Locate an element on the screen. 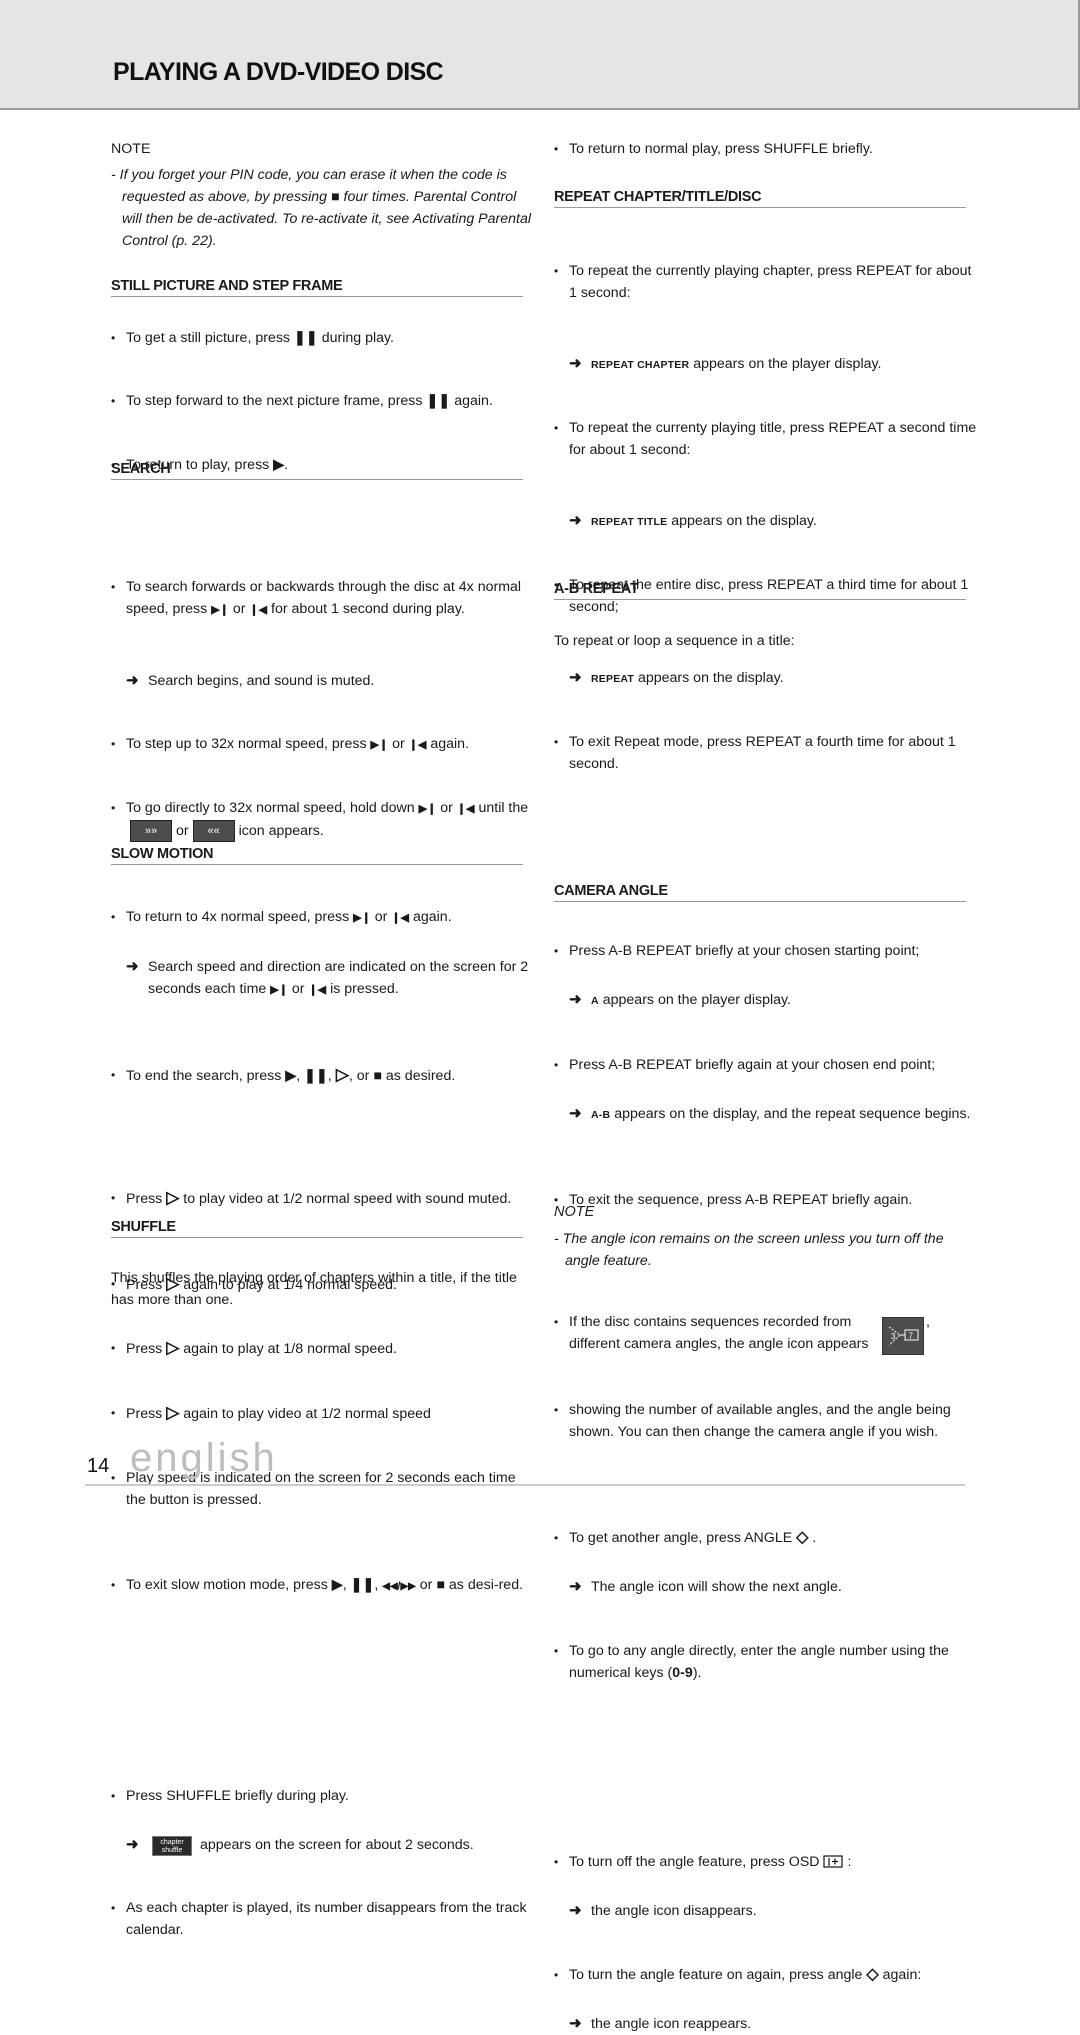 The image size is (1080, 2035). language-label: english is located at coordinates (204, 1458).